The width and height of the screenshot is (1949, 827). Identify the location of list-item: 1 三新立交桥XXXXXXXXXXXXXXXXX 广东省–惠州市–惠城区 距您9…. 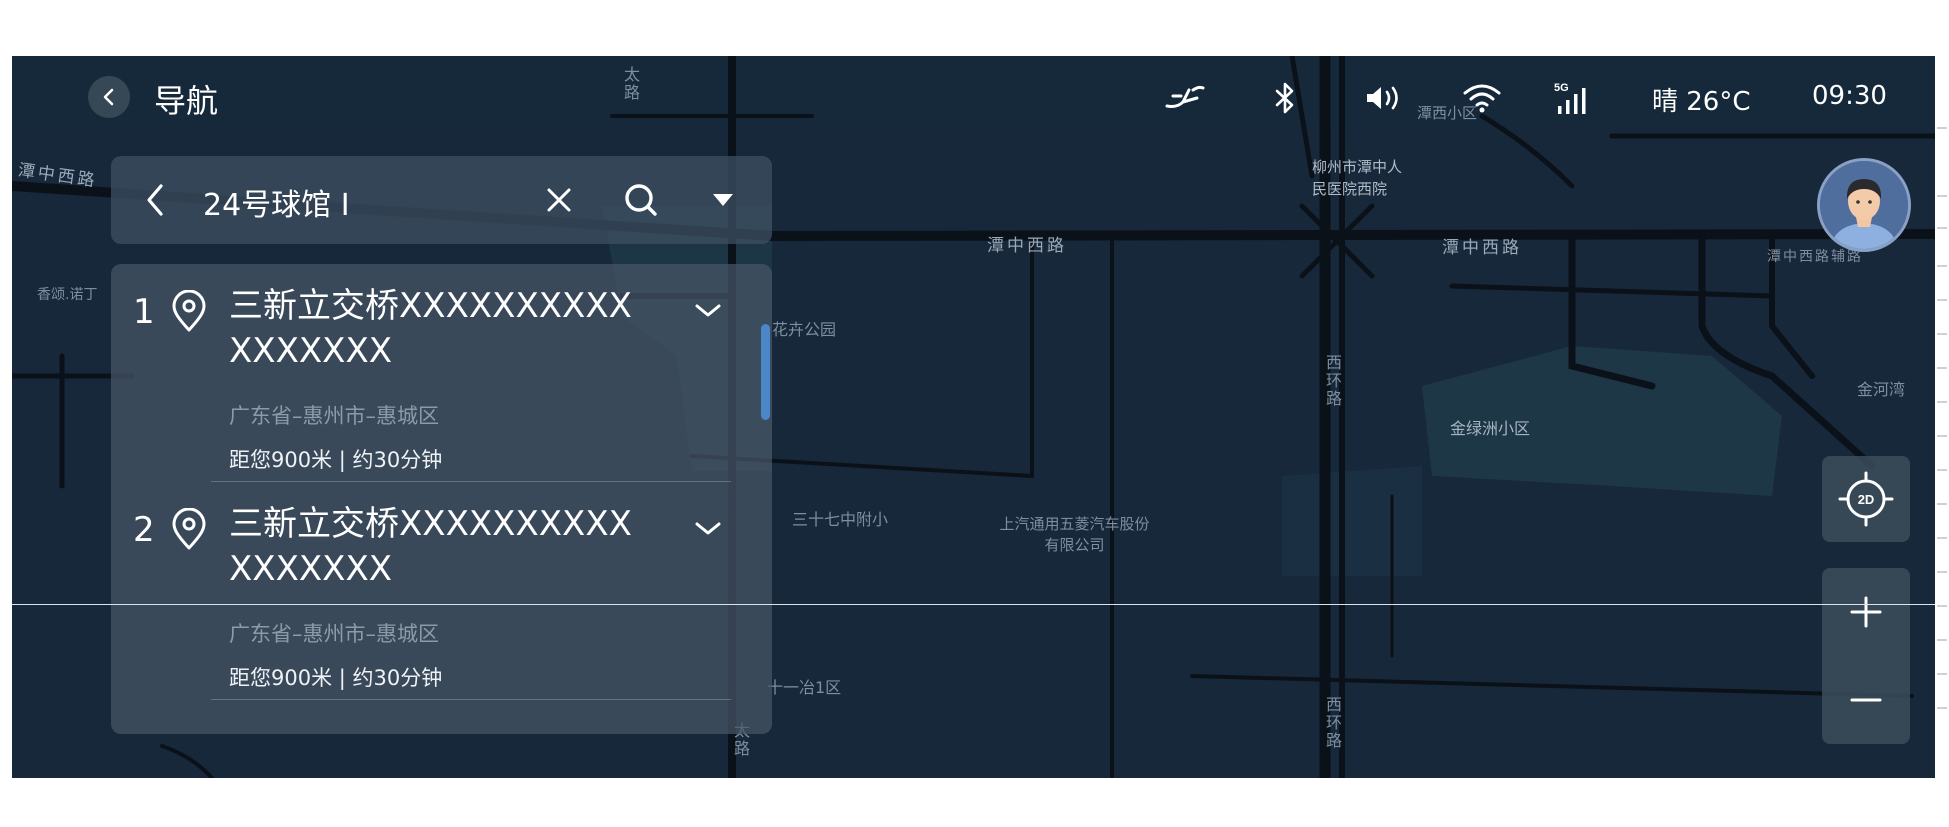
(441, 373).